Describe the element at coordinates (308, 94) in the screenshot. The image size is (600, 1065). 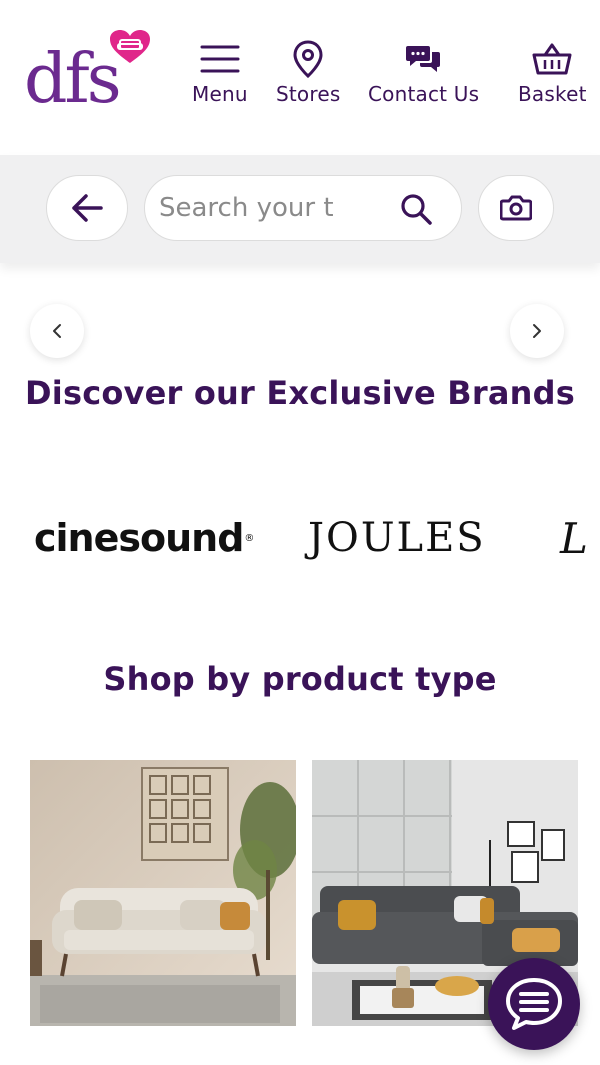
I see `nav-stores-label: Stores` at that location.